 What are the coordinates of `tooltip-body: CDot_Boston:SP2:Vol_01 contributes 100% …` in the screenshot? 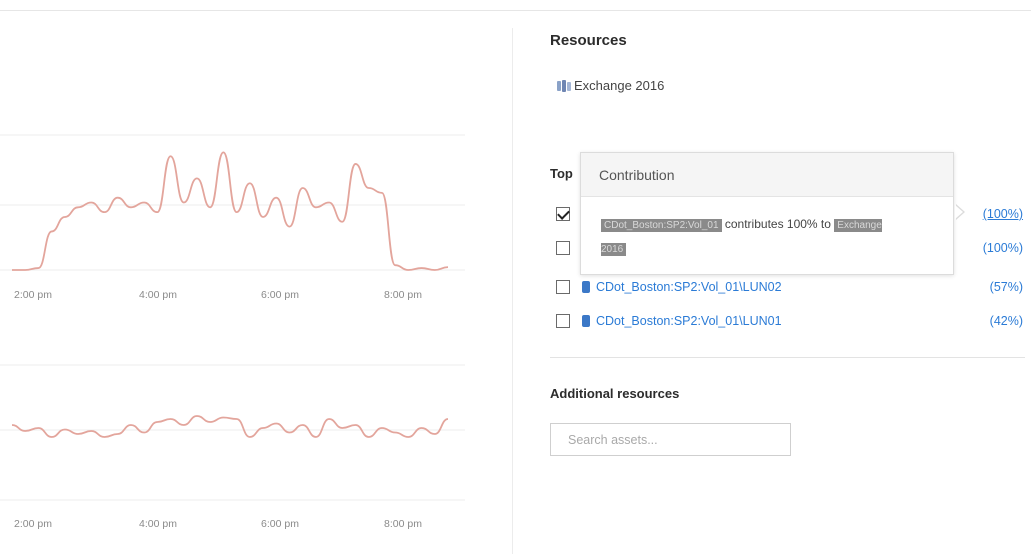 It's located at (751, 229).